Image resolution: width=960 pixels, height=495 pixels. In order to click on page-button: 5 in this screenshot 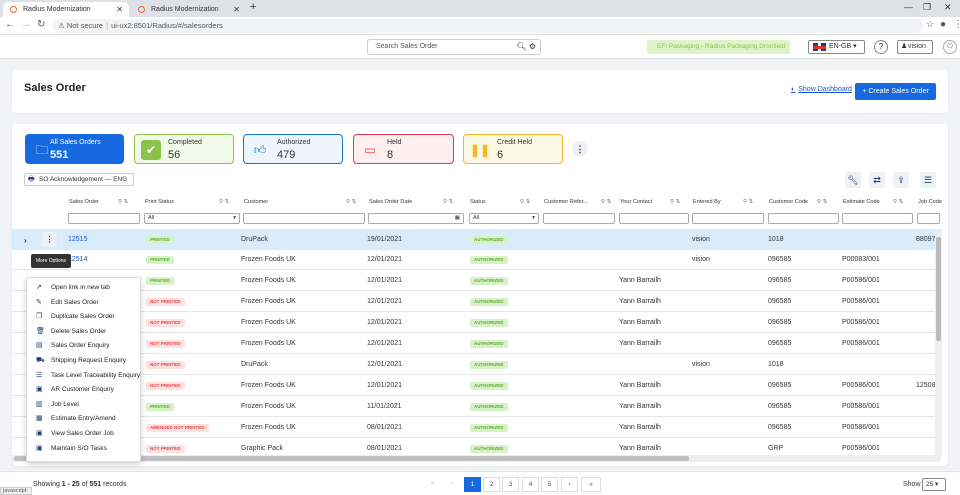, I will do `click(549, 484)`.